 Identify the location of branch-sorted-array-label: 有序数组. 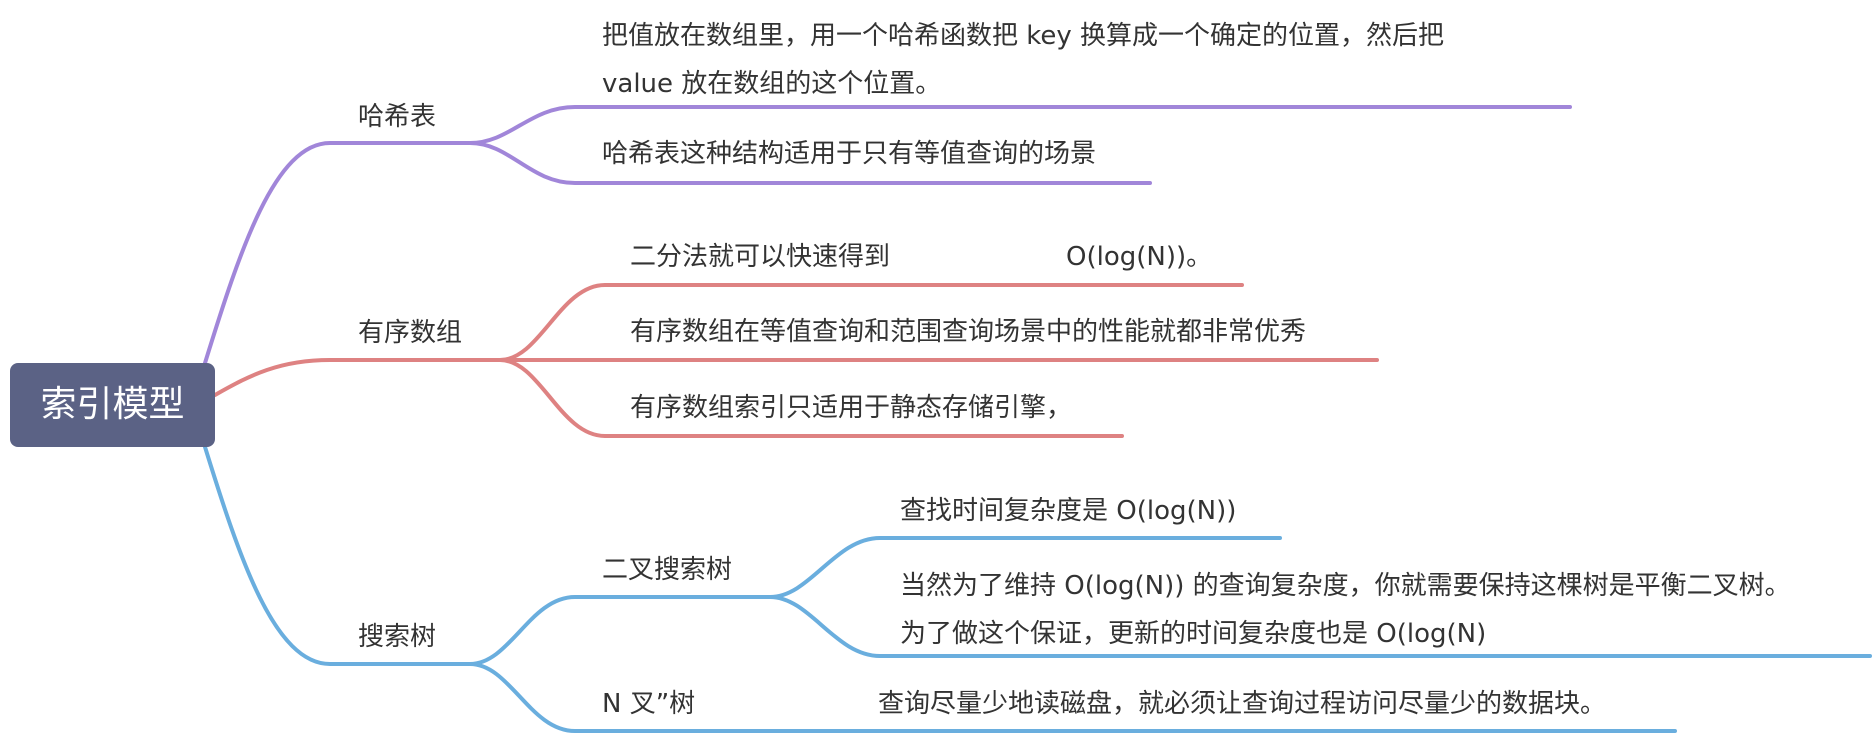
(410, 333).